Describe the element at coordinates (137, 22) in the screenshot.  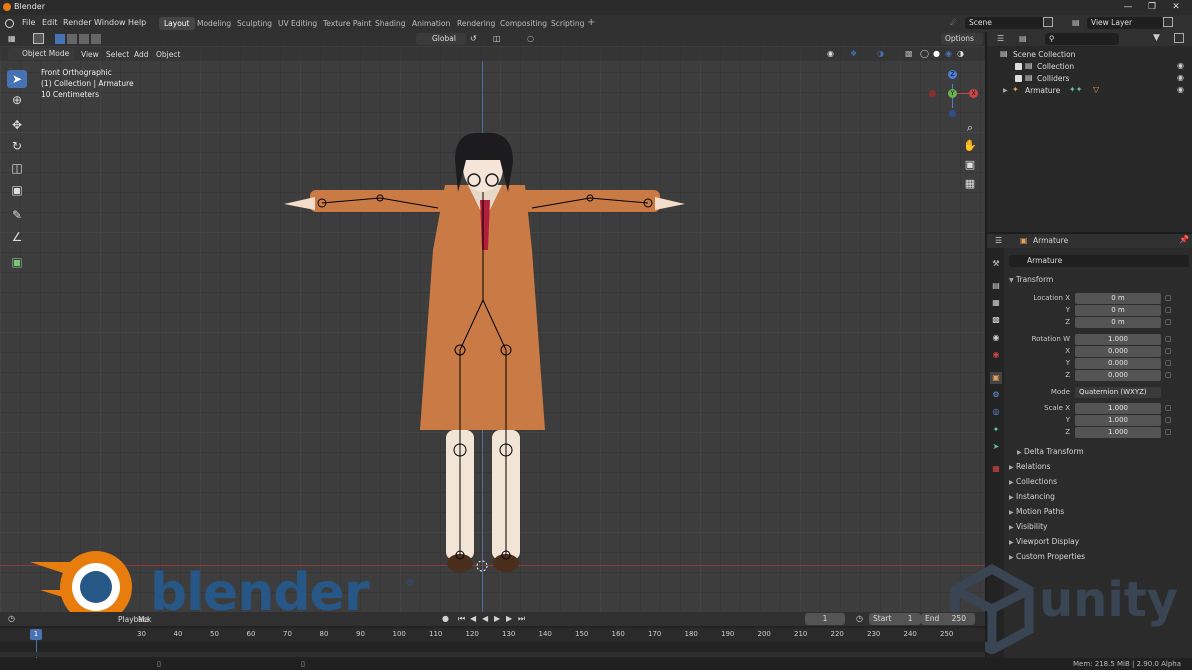
I see `menu-help: Help` at that location.